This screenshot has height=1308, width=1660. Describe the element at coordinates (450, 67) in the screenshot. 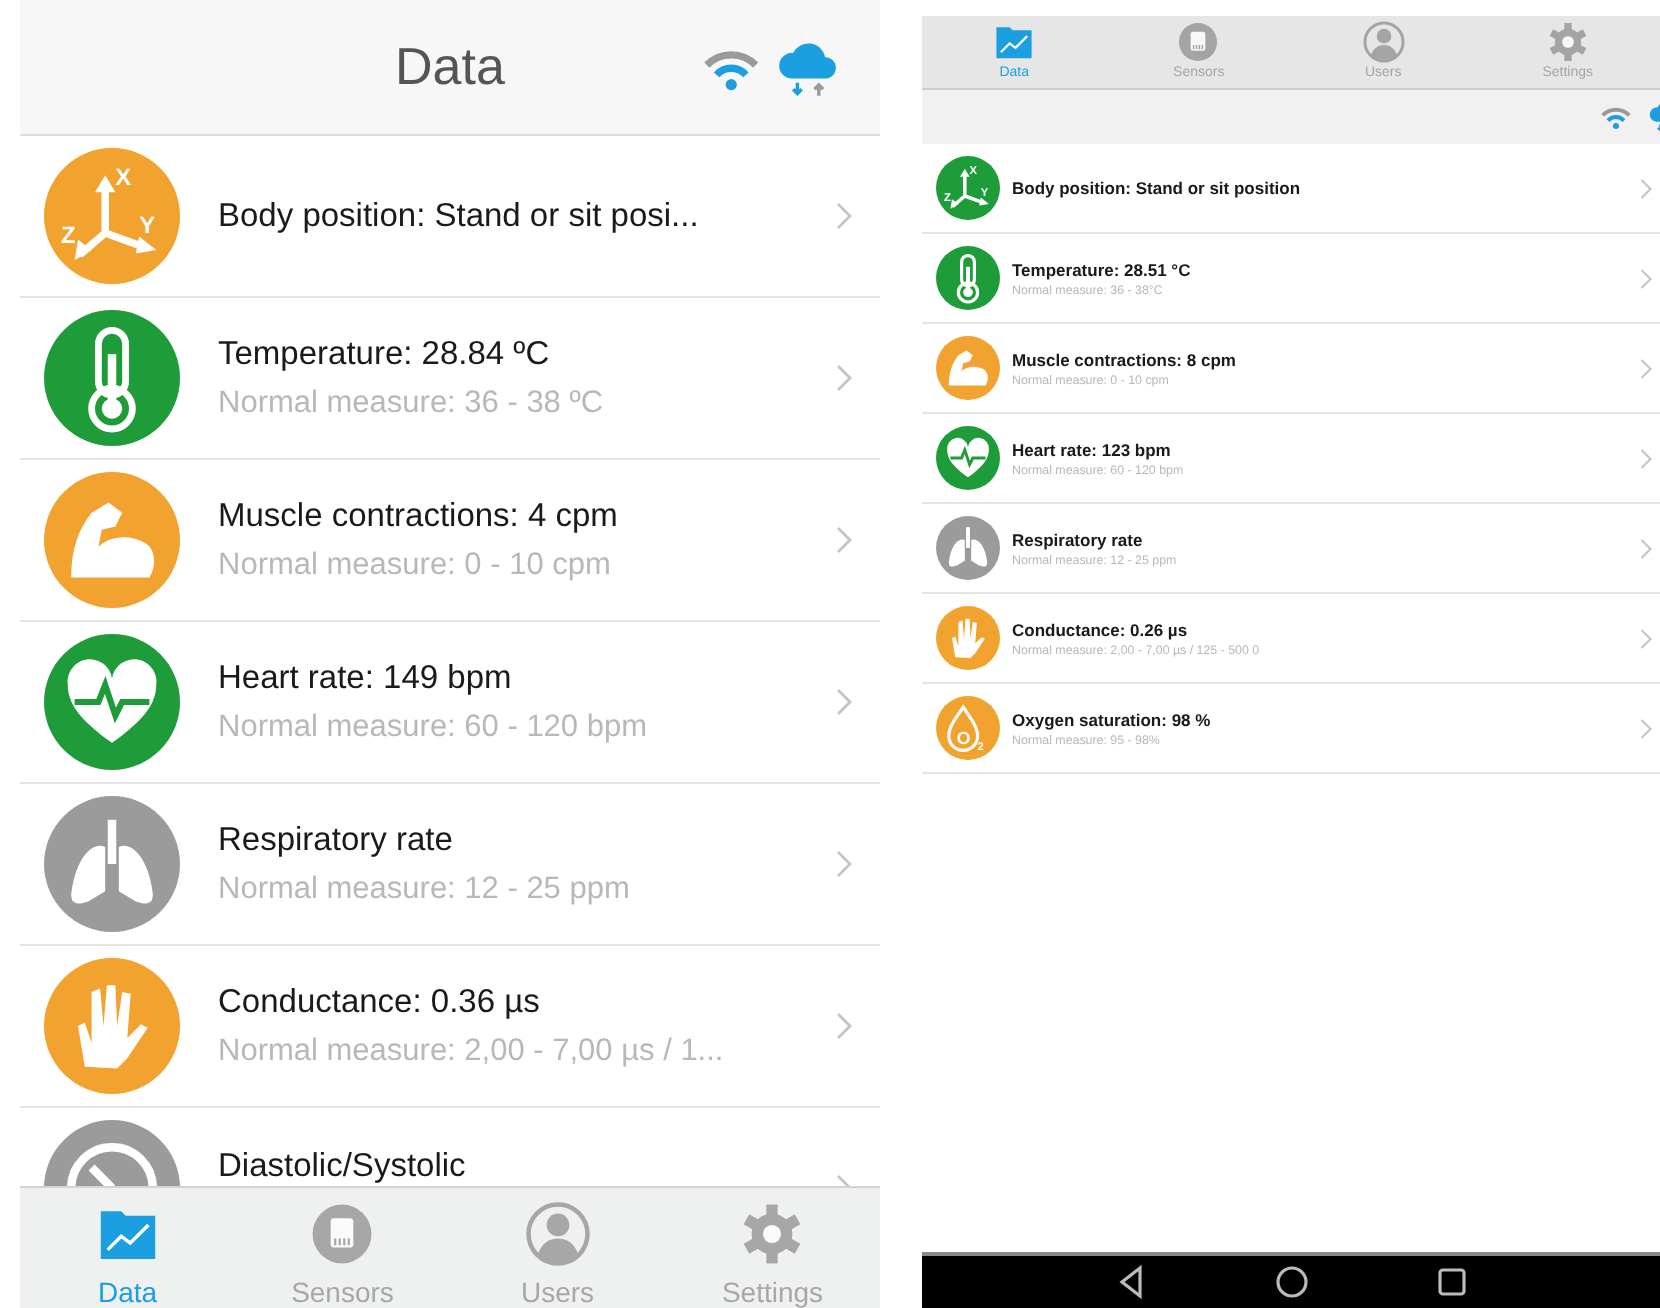

I see `screen-title: Data` at that location.